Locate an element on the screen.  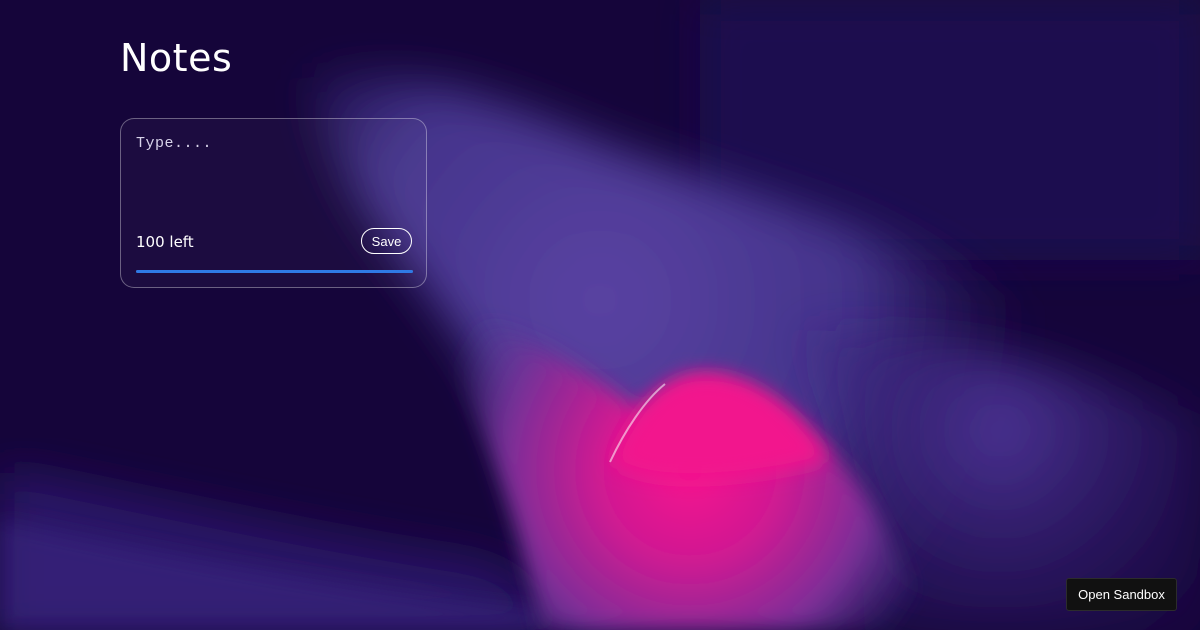
note-card: 100 left Save is located at coordinates (273, 203).